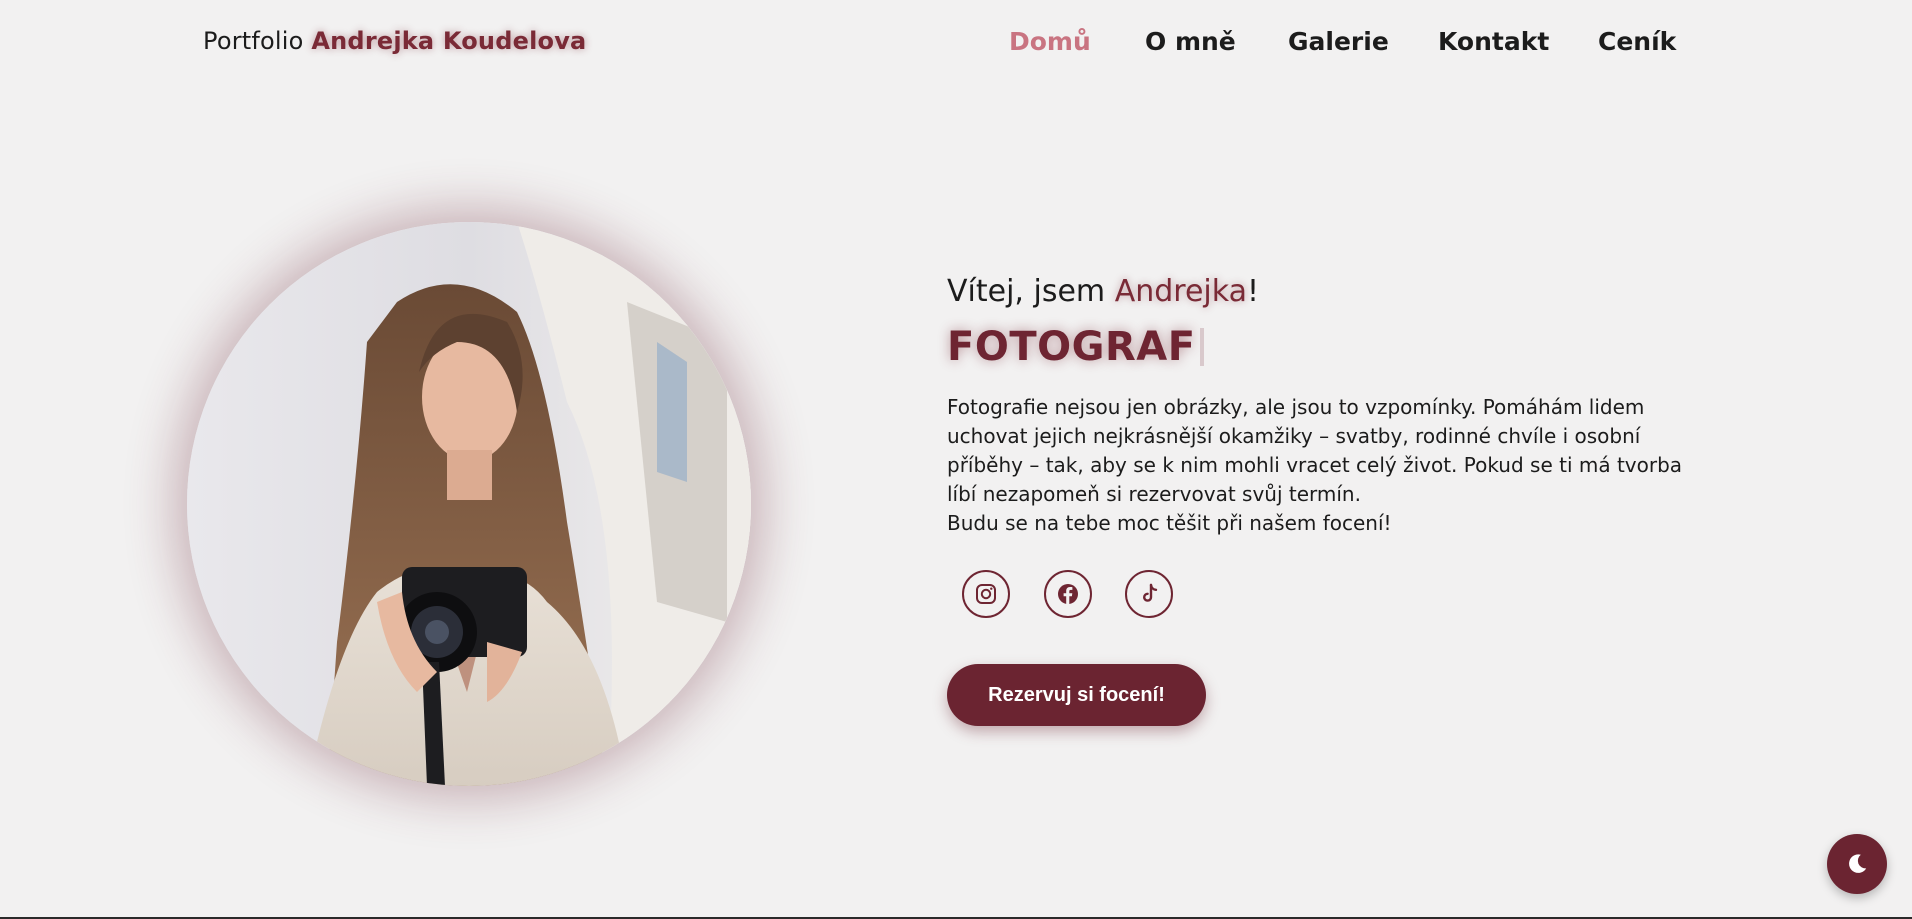 Image resolution: width=1912 pixels, height=919 pixels. I want to click on main-nav: Domů O mně Galerie Kontakt Ceník, so click(956, 44).